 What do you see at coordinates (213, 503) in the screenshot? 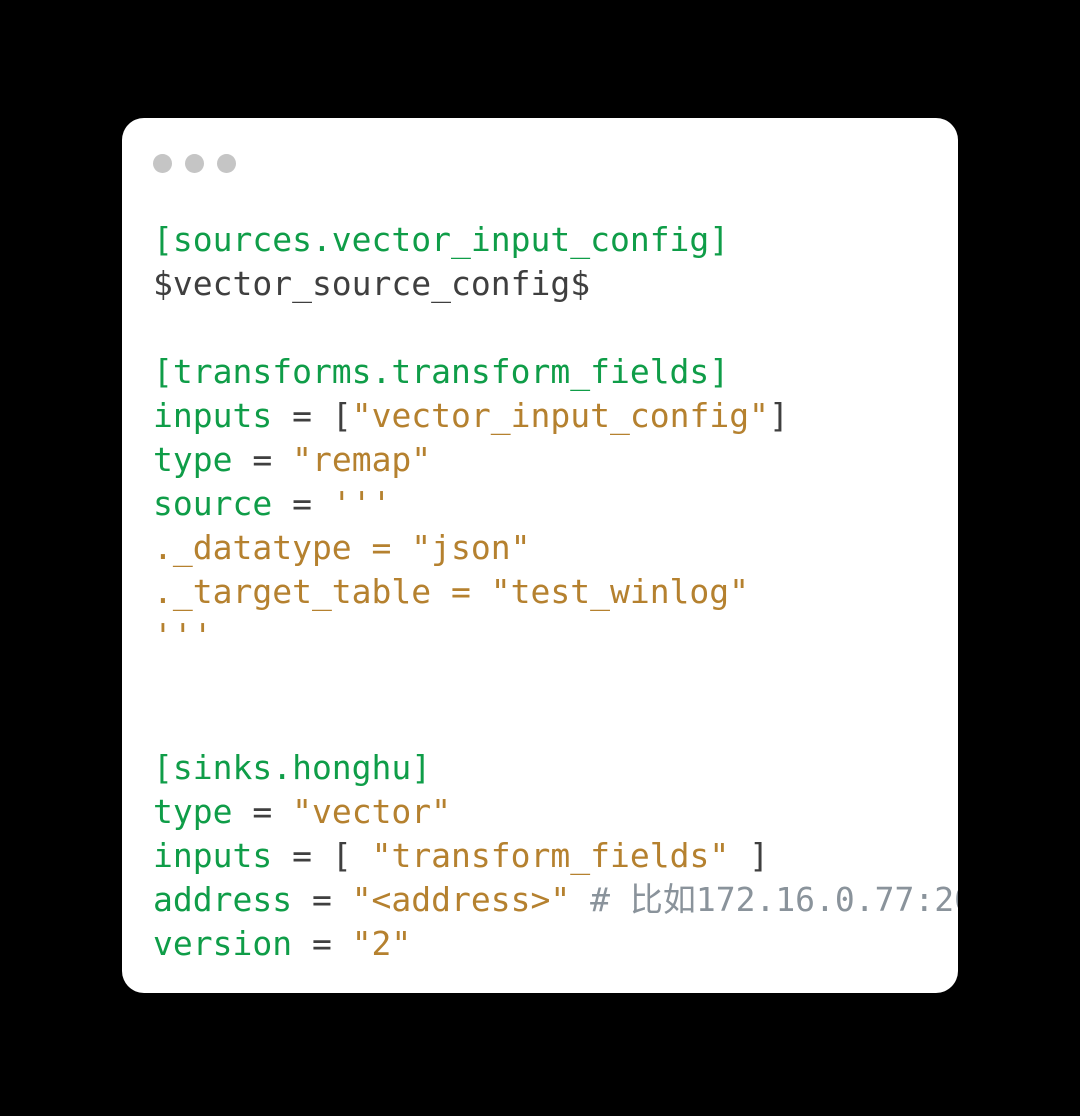
I see `code-token: source` at bounding box center [213, 503].